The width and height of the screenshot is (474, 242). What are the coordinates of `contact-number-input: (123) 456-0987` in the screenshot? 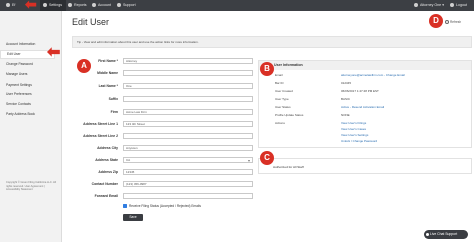 It's located at (188, 184).